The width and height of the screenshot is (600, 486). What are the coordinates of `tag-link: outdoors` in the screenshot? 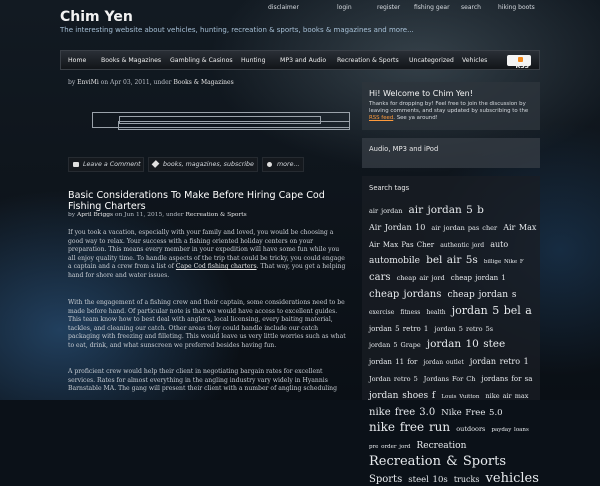 It's located at (470, 429).